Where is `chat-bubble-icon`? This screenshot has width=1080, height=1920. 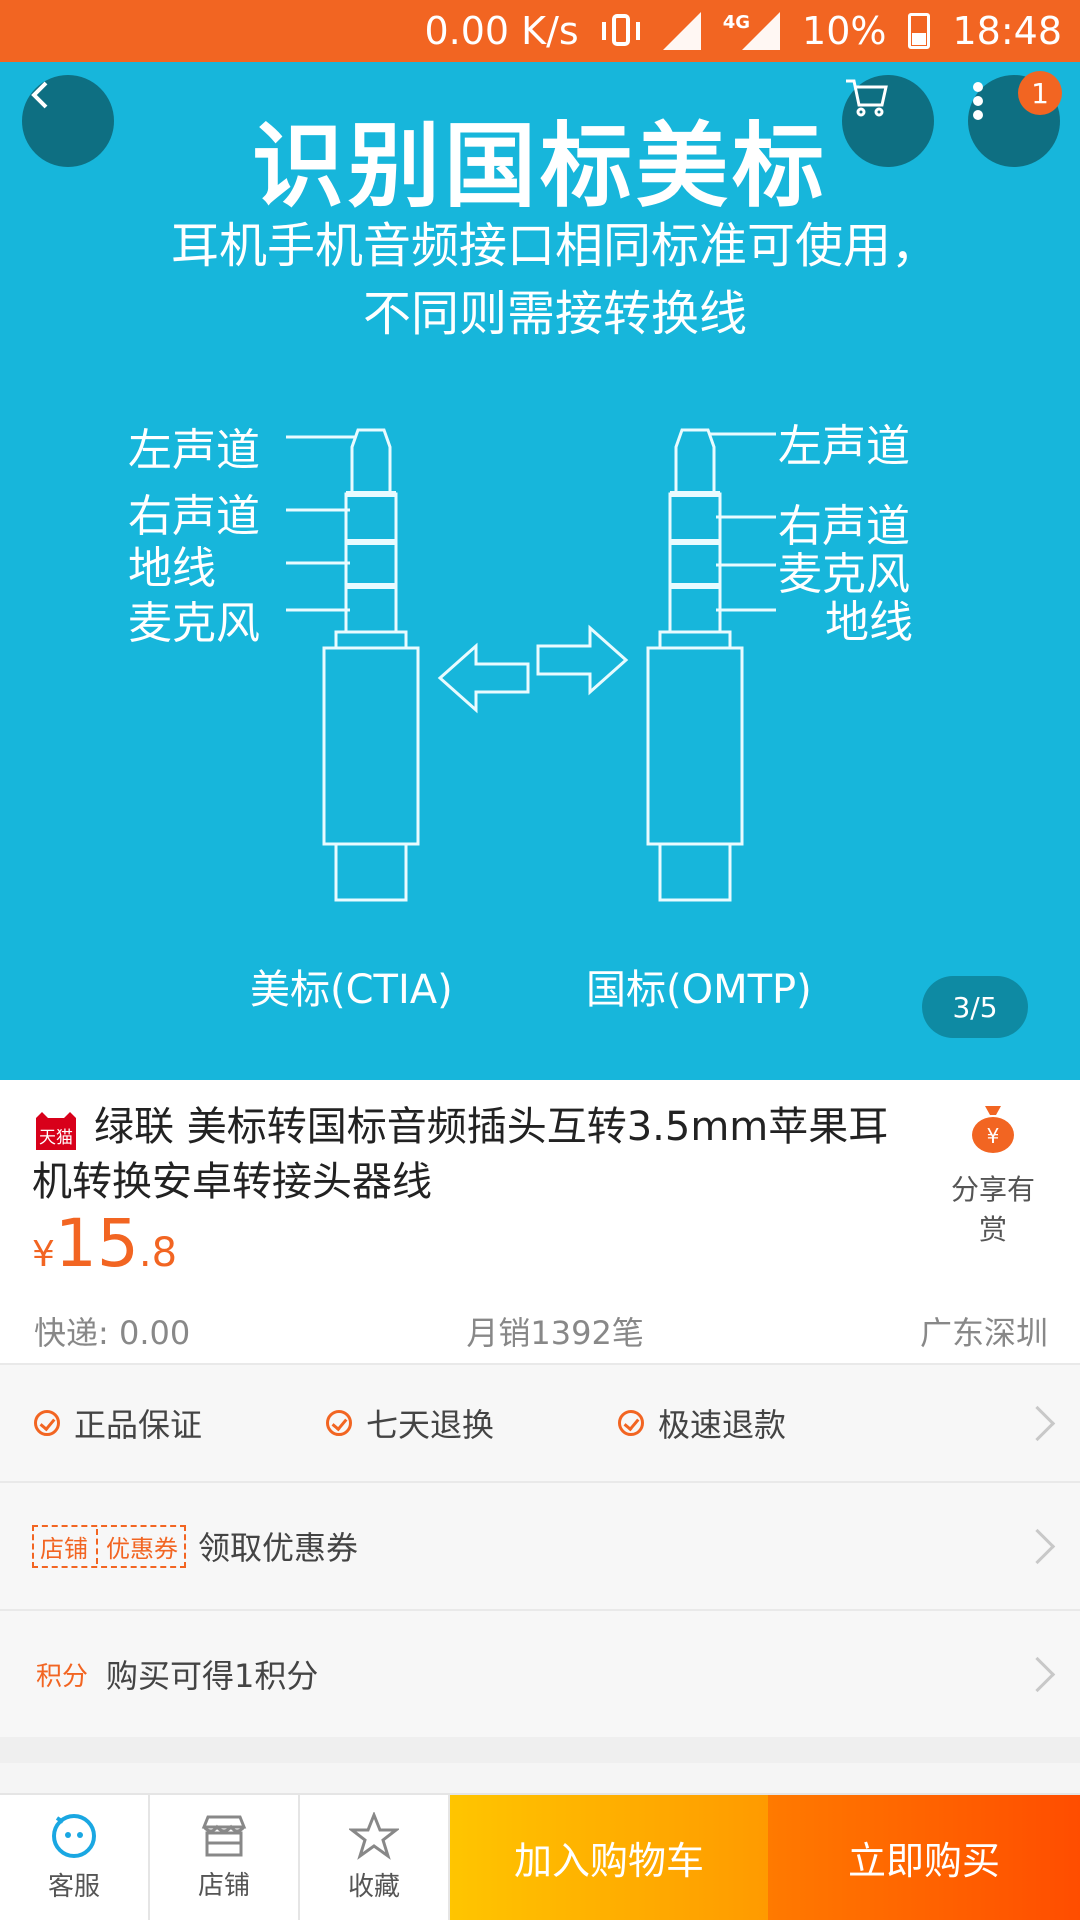 chat-bubble-icon is located at coordinates (74, 1836).